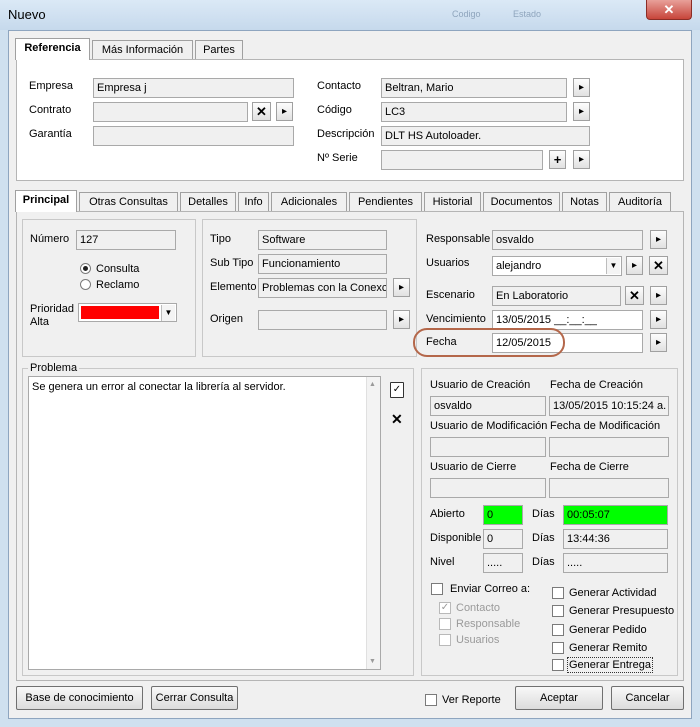 The image size is (700, 727). I want to click on consulta-radio-label: Consulta, so click(117, 269).